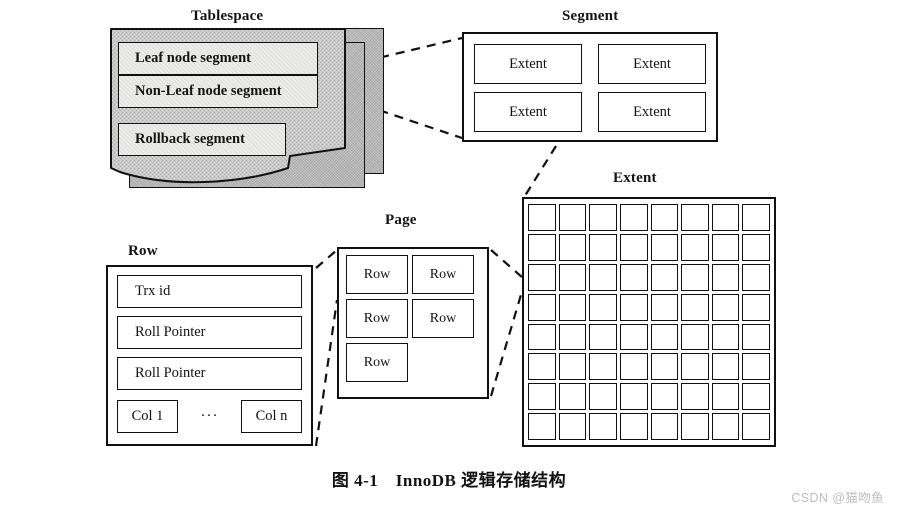  What do you see at coordinates (326, 373) in the screenshot?
I see `wire-row-page-bottom` at bounding box center [326, 373].